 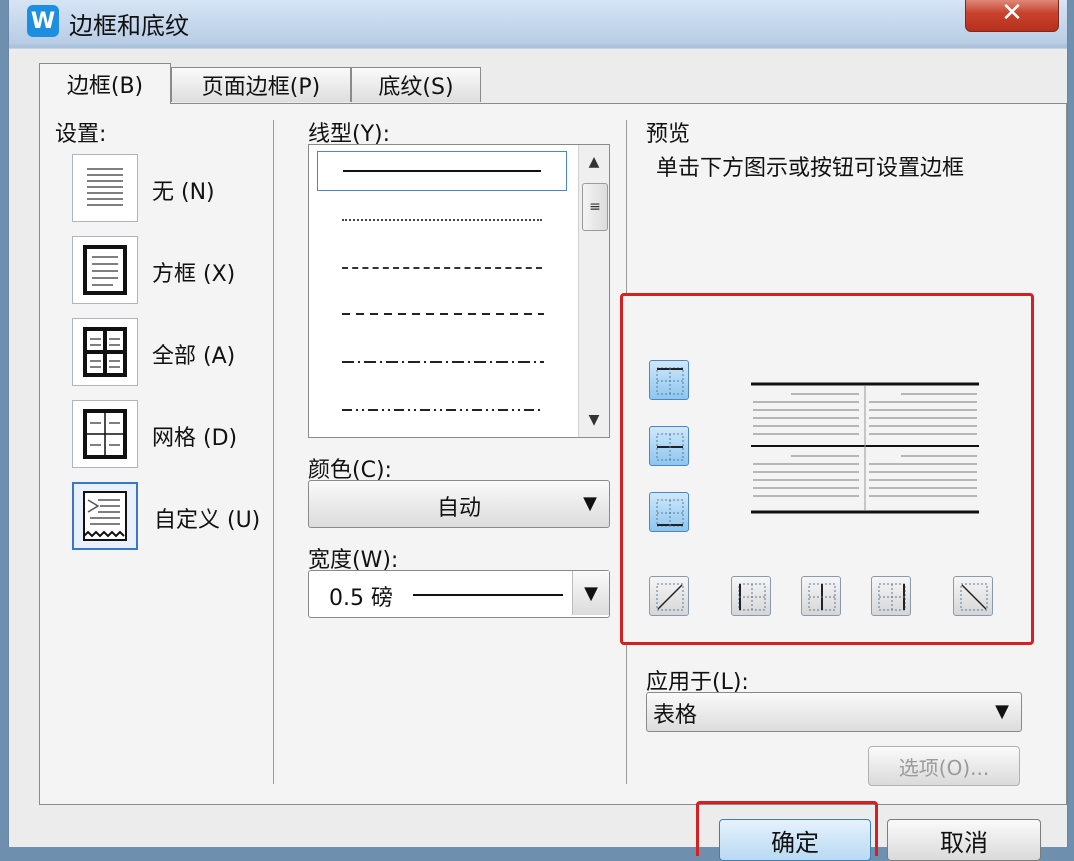 I want to click on width-dropdown: 0.5 磅 ▼, so click(x=459, y=594).